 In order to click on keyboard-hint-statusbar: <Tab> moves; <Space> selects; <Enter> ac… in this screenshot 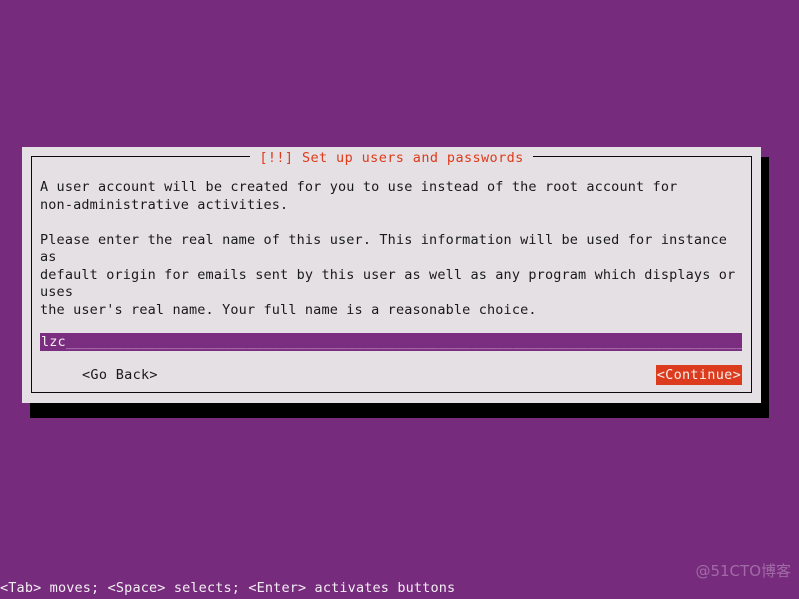, I will do `click(228, 588)`.